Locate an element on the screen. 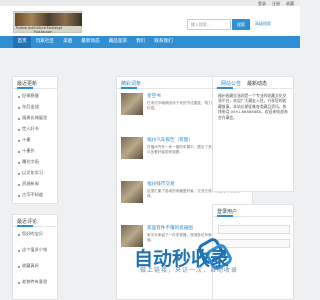  search-button: 搜索 is located at coordinates (241, 24).